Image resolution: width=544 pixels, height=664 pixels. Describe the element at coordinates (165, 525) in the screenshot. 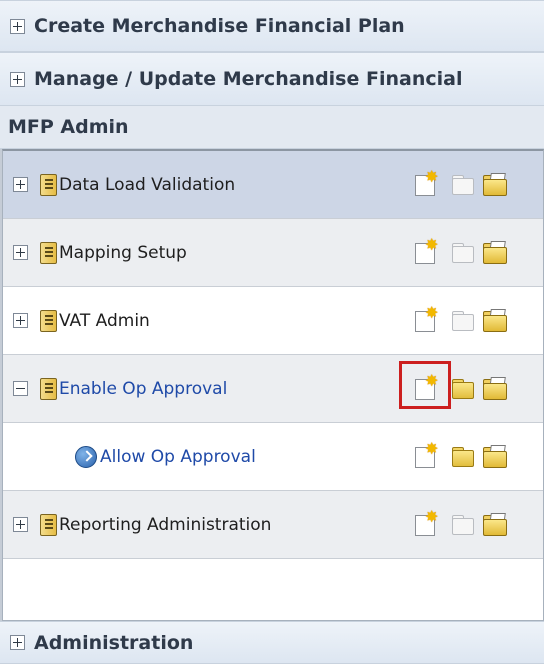

I see `task-label: Reporting Administration` at that location.